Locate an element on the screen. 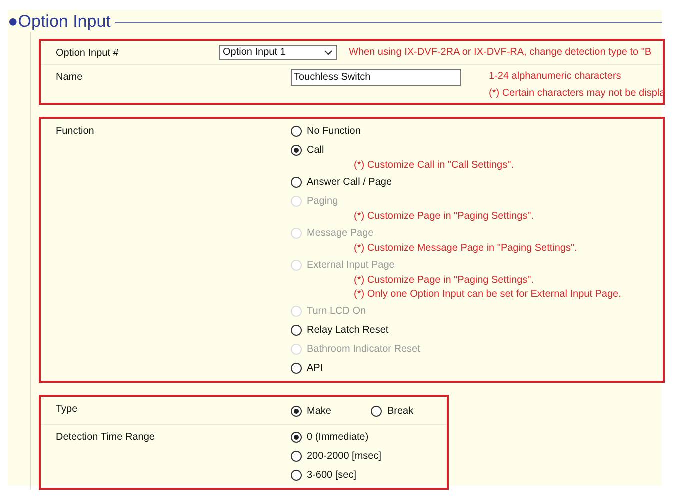  field-label: Type is located at coordinates (67, 410).